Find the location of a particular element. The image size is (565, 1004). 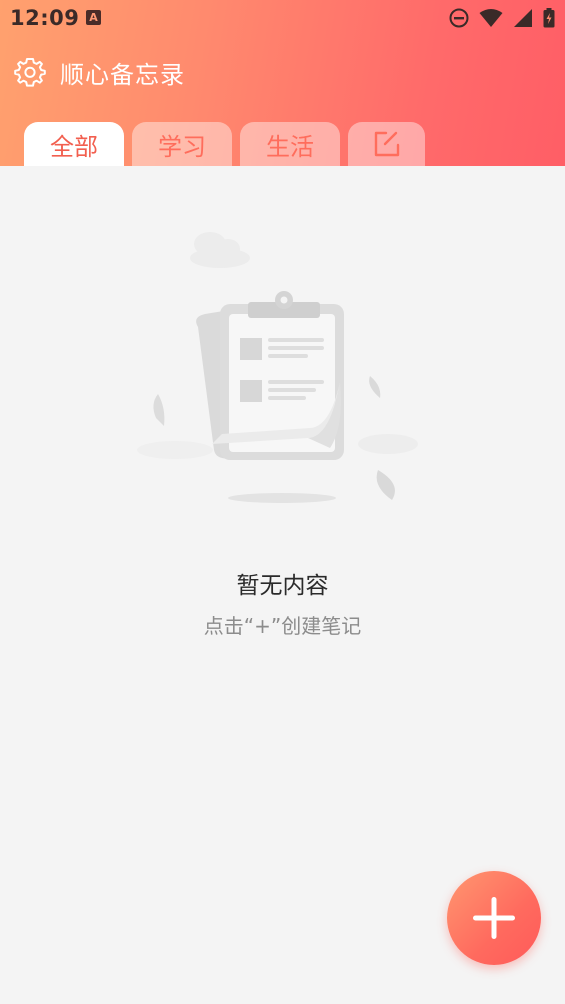

app-title: 顺心备忘录 is located at coordinates (122, 74).